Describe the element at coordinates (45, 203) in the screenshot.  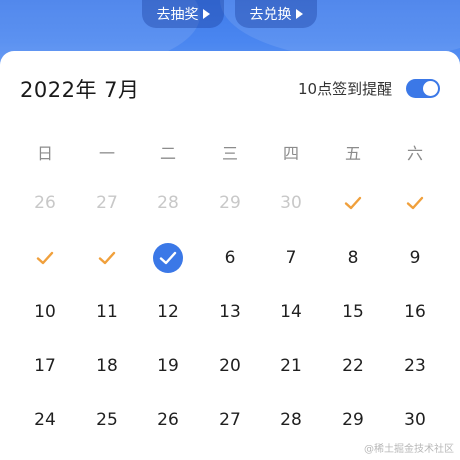
I see `calendar-day-outside: 26` at that location.